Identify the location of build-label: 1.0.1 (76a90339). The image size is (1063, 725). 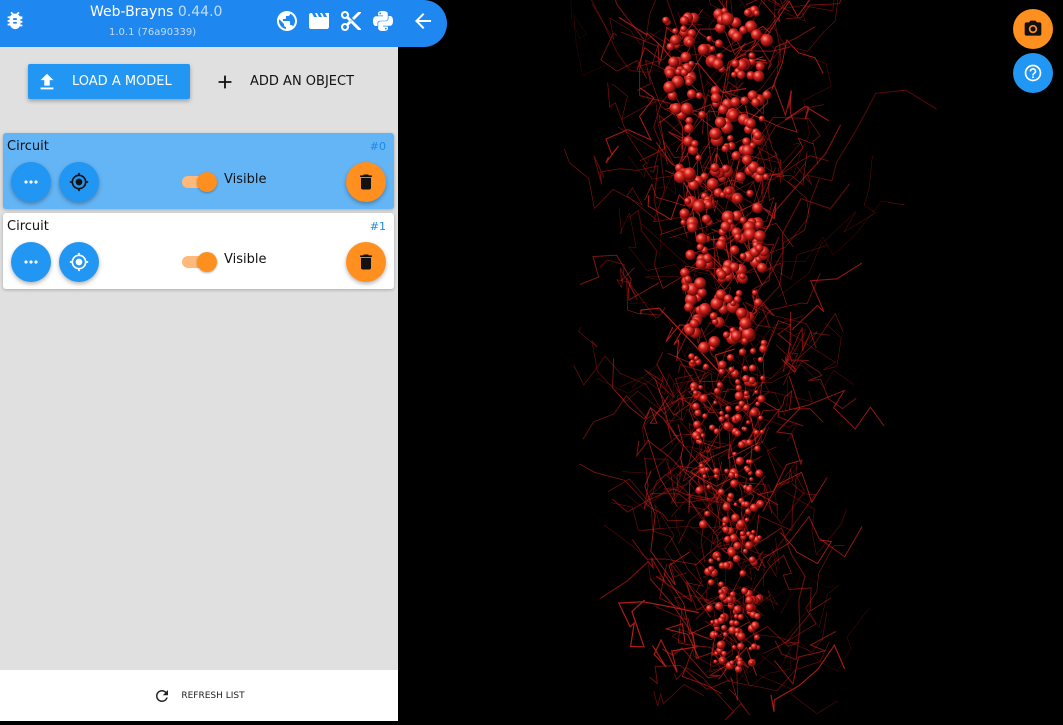
(152, 32).